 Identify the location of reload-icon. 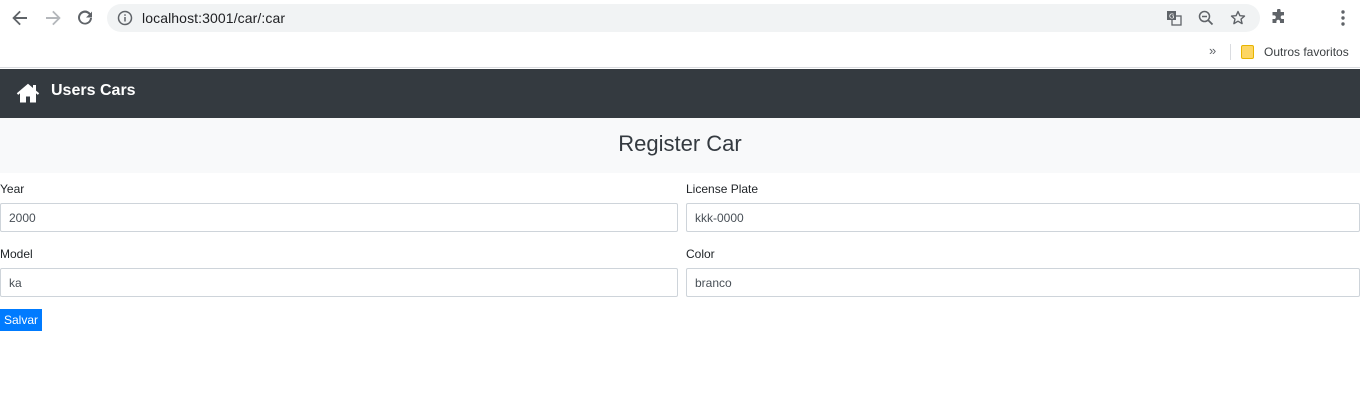
(85, 17).